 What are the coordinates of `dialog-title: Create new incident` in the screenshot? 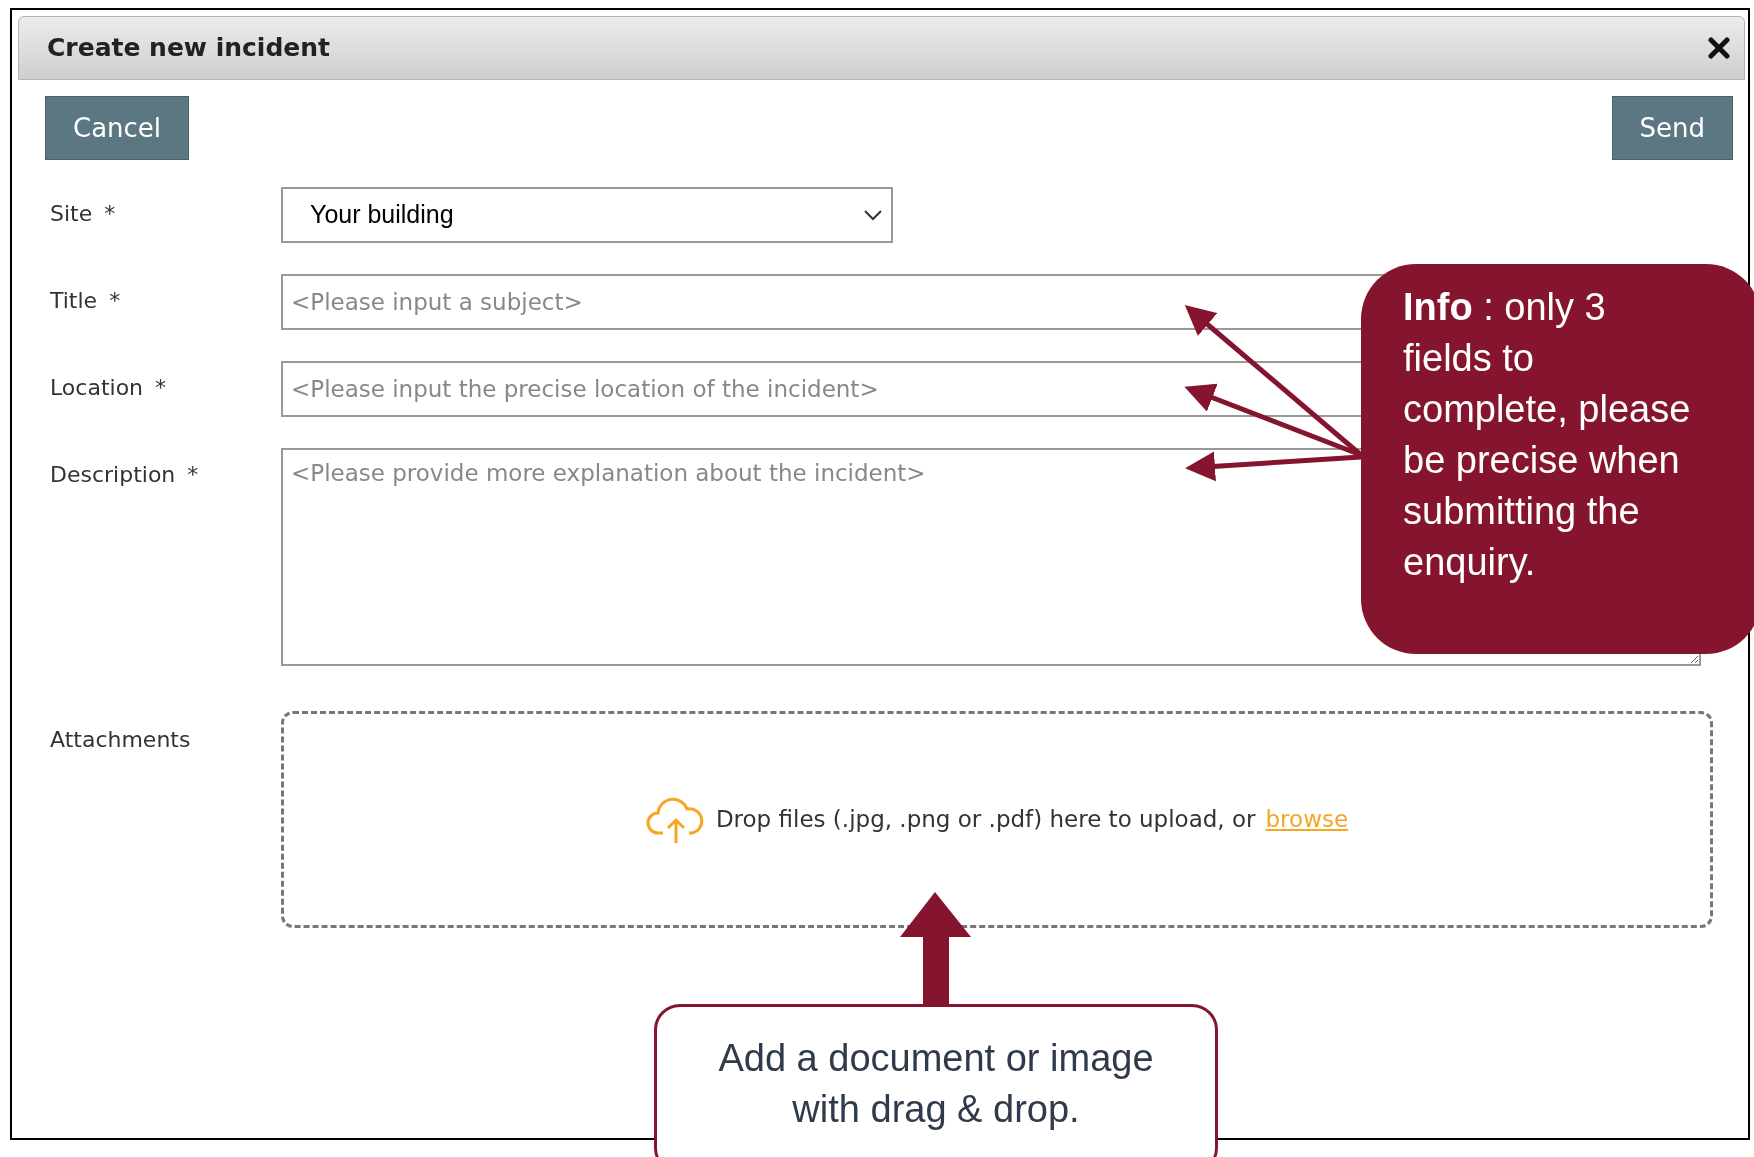 It's located at (189, 48).